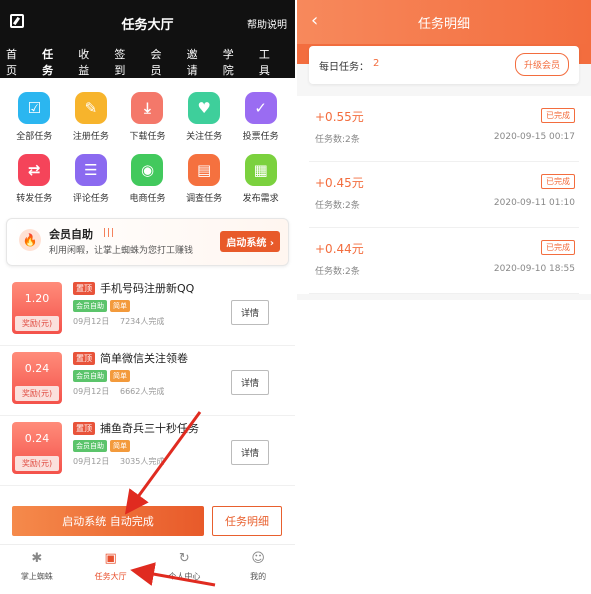 This screenshot has height=594, width=591. What do you see at coordinates (250, 241) in the screenshot?
I see `start-system-button: 启动系统 ›` at bounding box center [250, 241].